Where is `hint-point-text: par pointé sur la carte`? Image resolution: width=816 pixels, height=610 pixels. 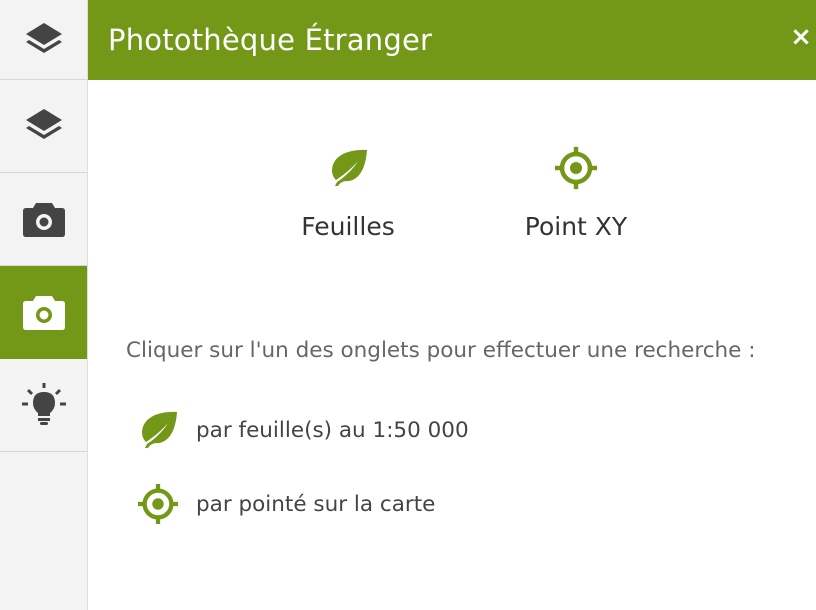
hint-point-text: par pointé sur la carte is located at coordinates (316, 504).